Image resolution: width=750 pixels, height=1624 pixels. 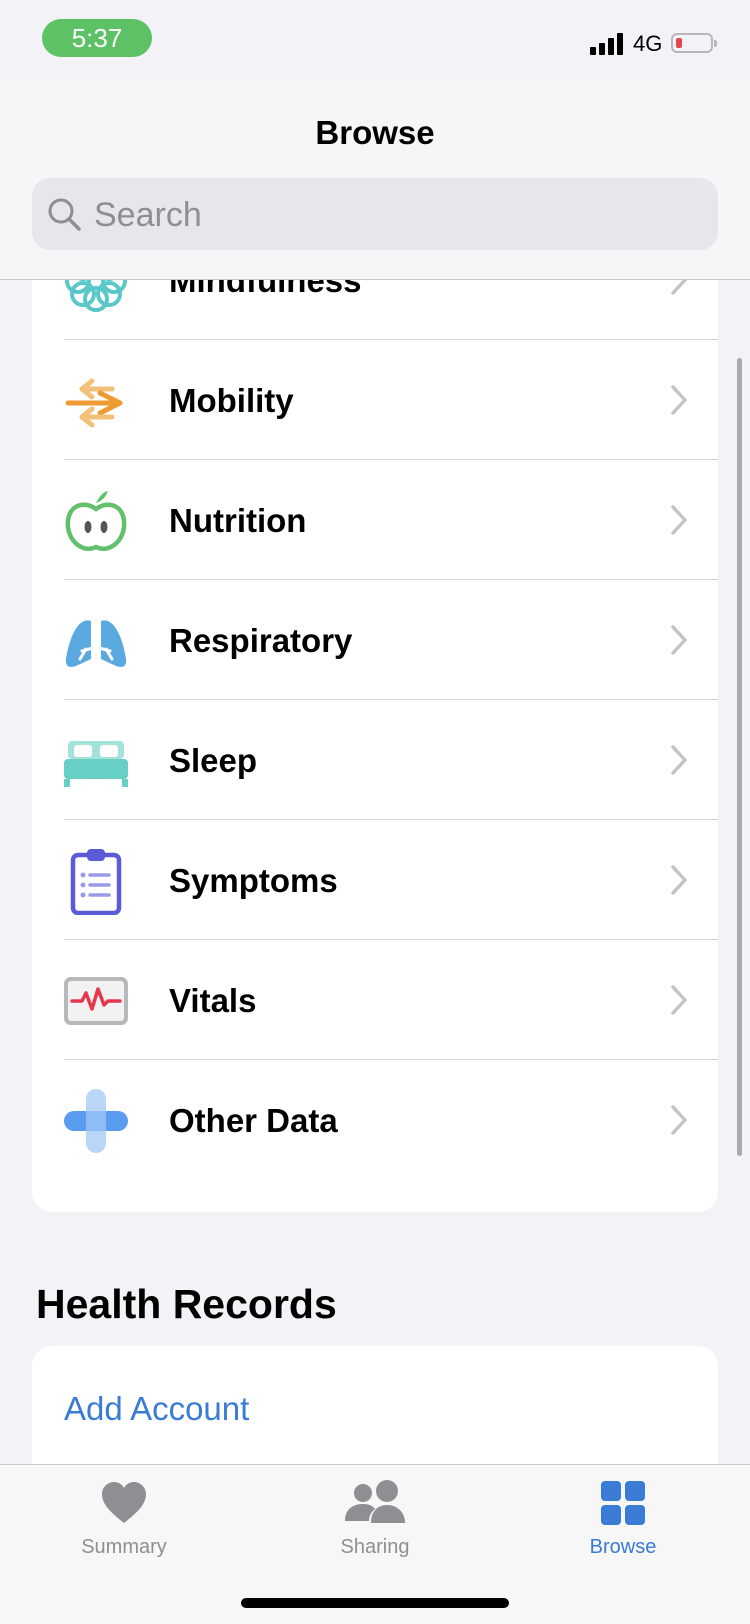 I want to click on heart-icon, so click(x=124, y=1502).